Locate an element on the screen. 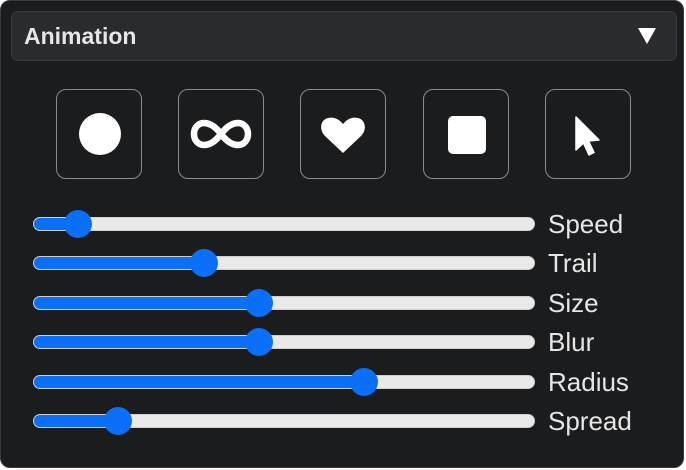  square-icon is located at coordinates (467, 135).